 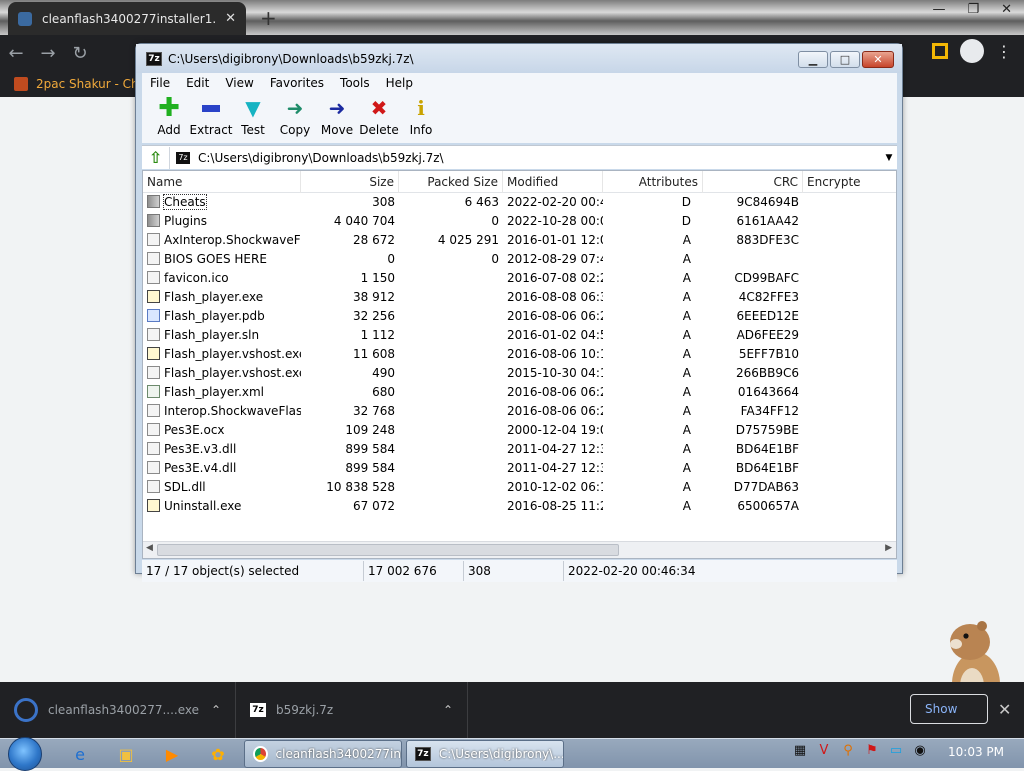 What do you see at coordinates (555, 259) in the screenshot?
I see `modified-cell: 2012-08-29 07:46` at bounding box center [555, 259].